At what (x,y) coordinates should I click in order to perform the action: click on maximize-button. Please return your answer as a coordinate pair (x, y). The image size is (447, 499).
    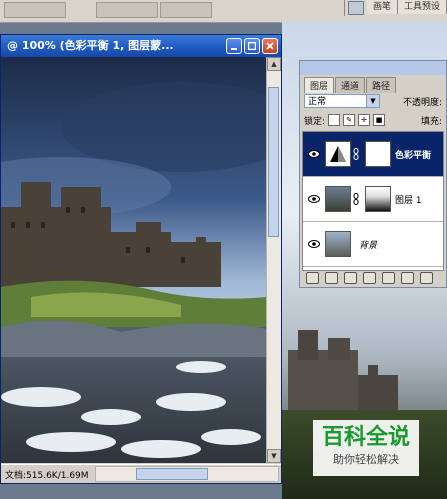
    Looking at the image, I should click on (252, 46).